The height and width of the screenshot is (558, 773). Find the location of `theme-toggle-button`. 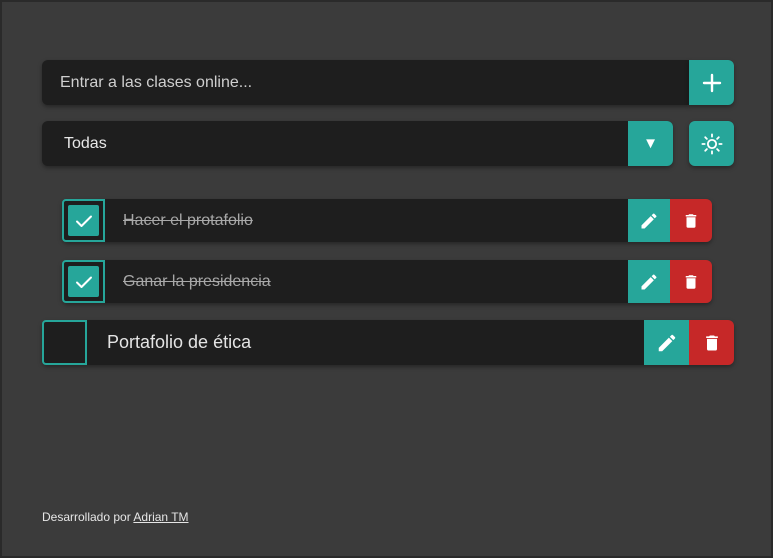

theme-toggle-button is located at coordinates (711, 143).